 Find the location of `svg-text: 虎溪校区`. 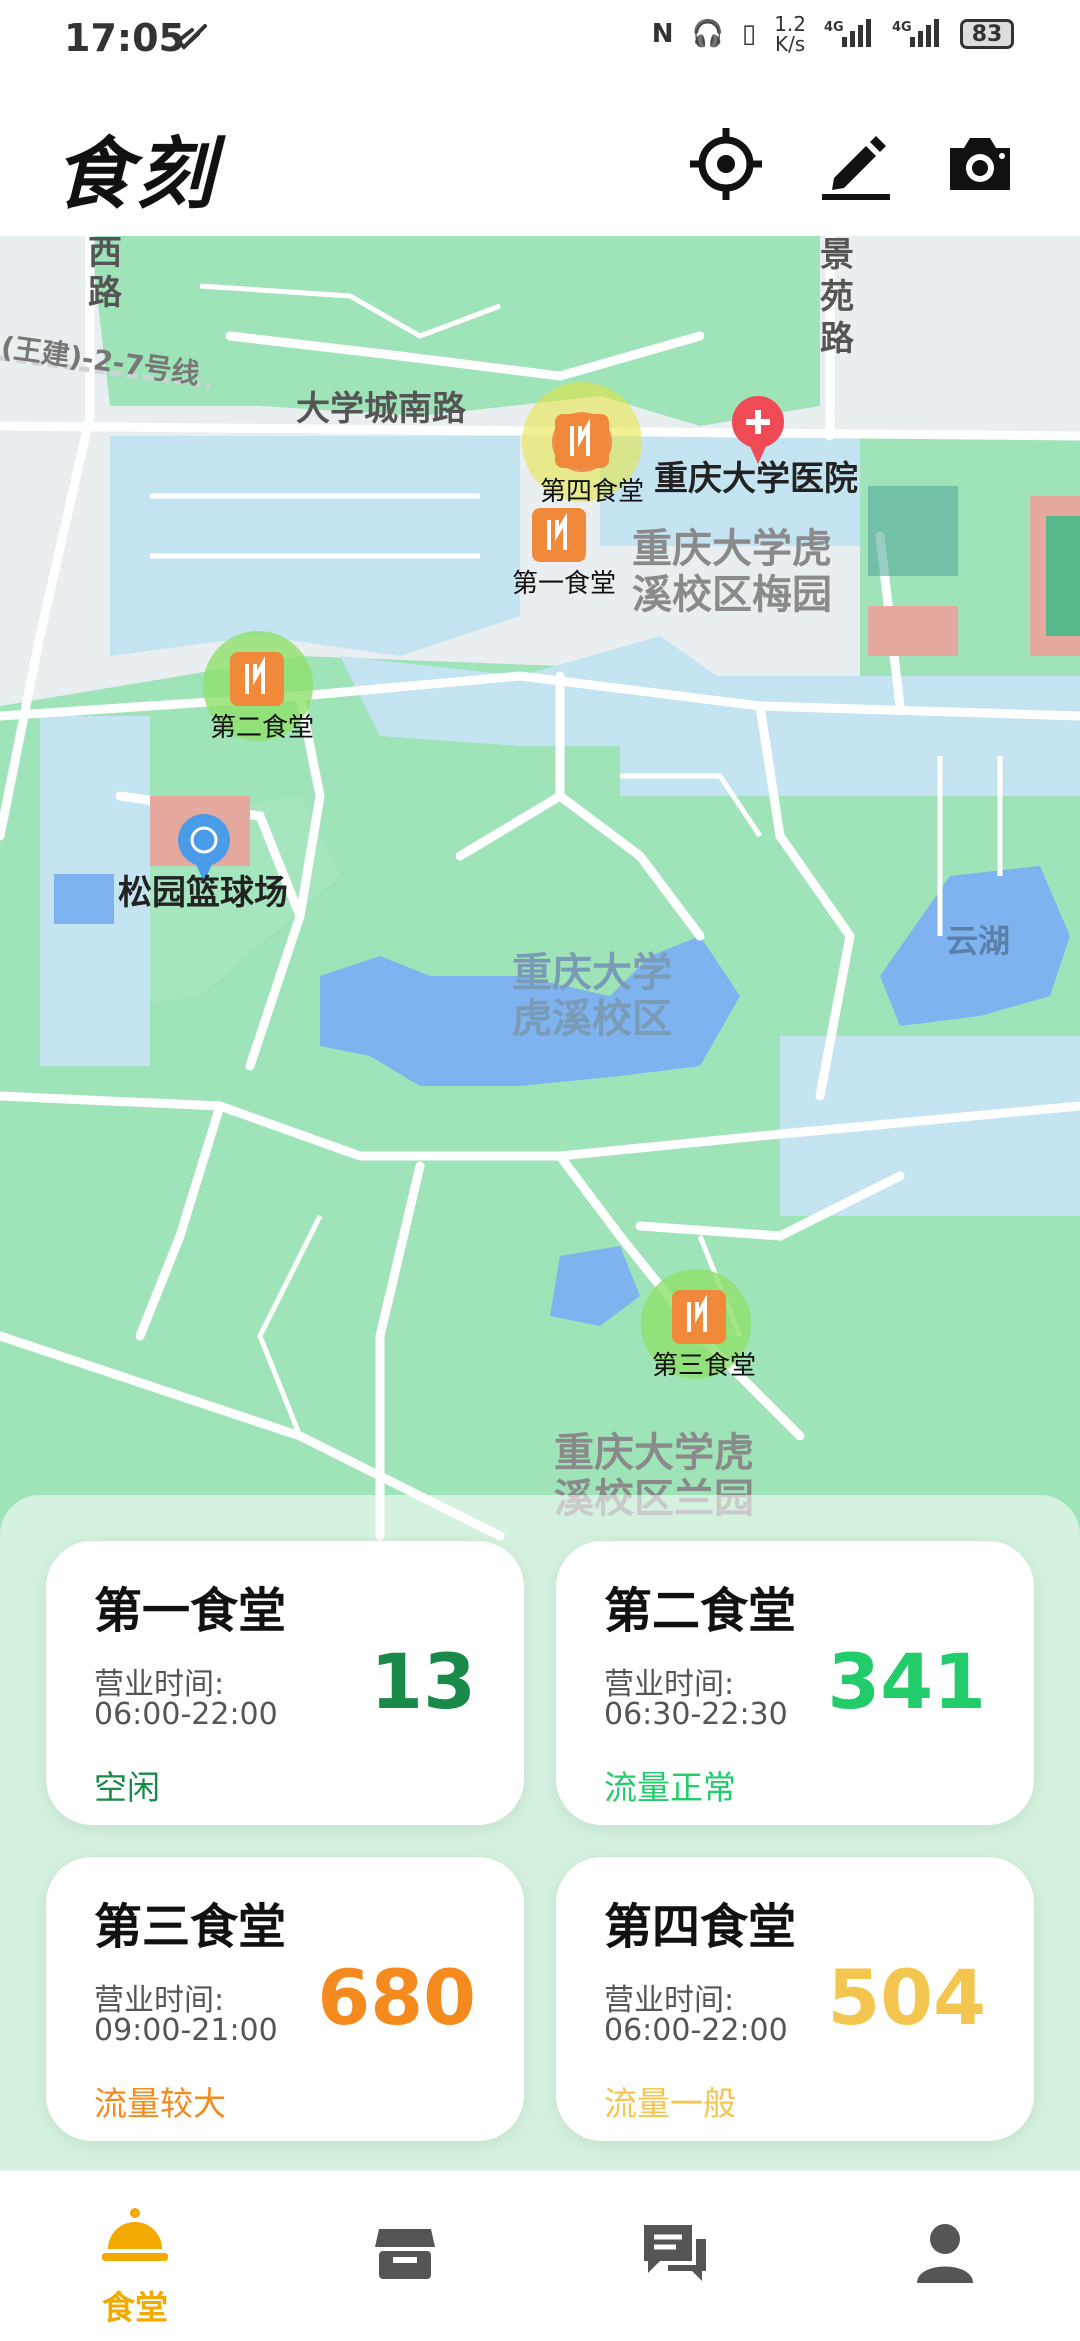

svg-text: 虎溪校区 is located at coordinates (592, 1019).